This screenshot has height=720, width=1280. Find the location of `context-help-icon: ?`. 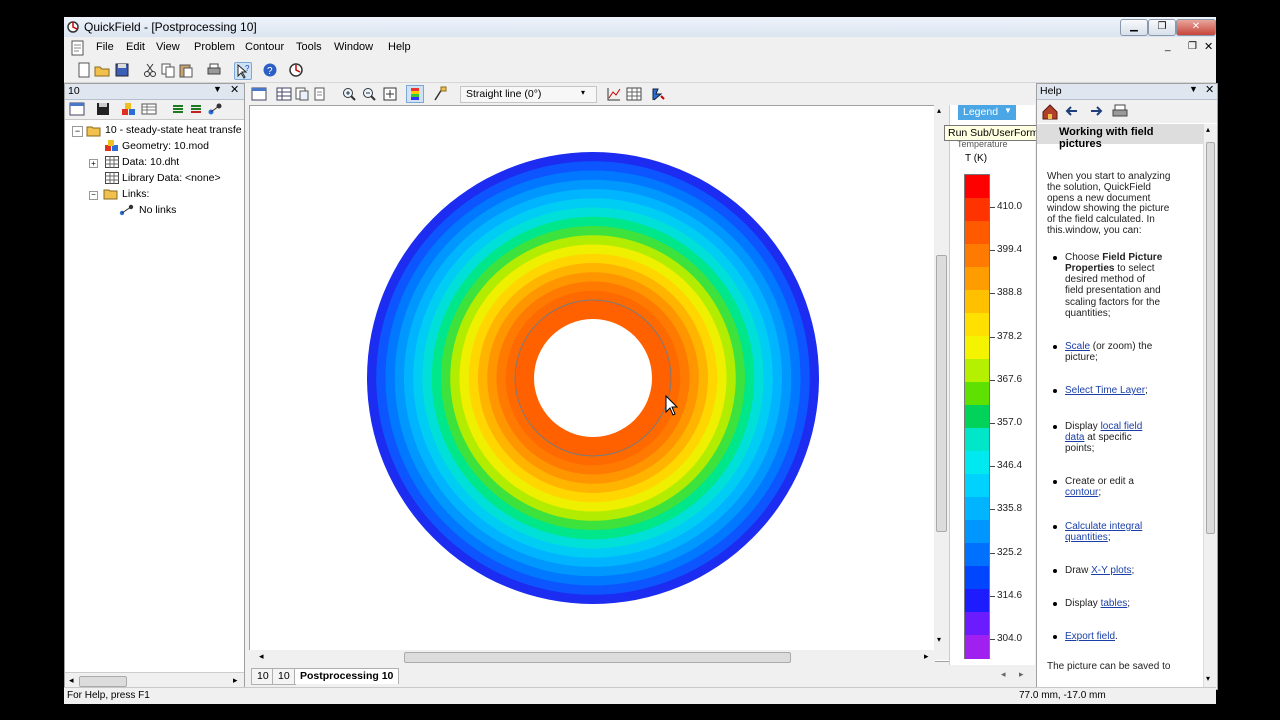

context-help-icon: ? is located at coordinates (243, 71).